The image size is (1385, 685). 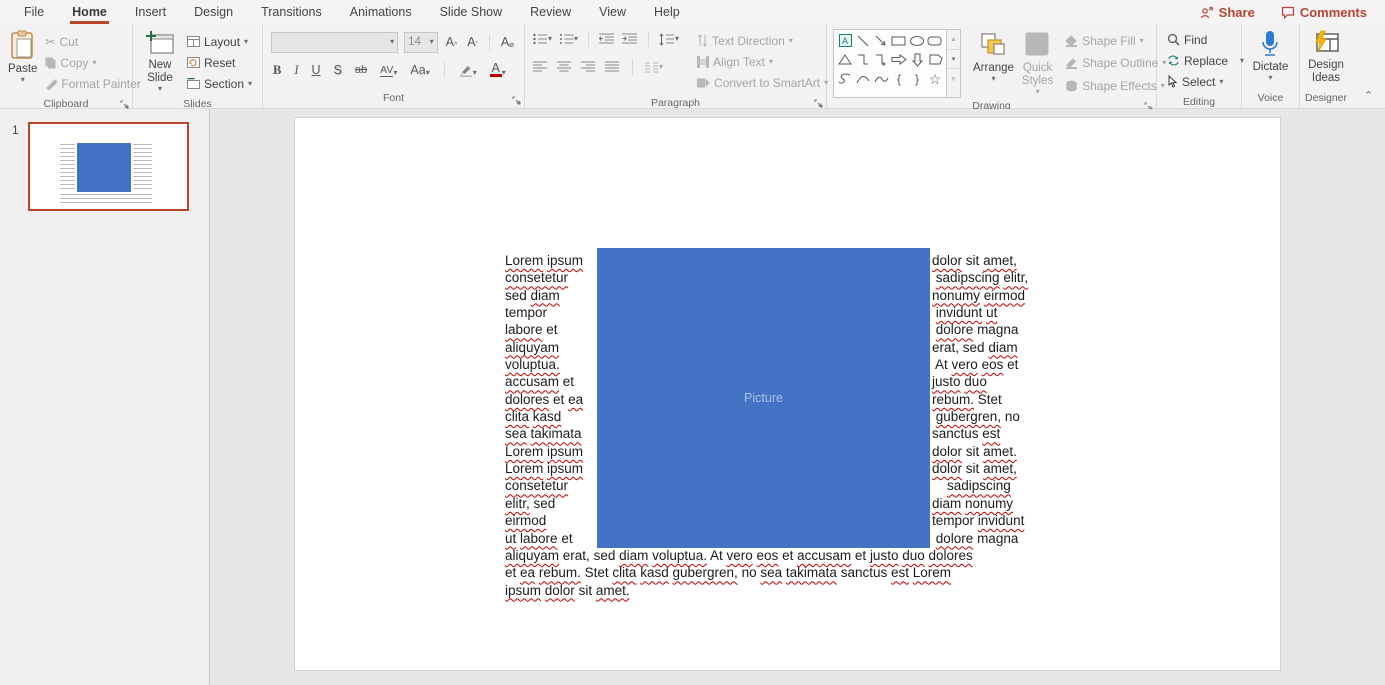 What do you see at coordinates (762, 61) in the screenshot?
I see `align-text-button: Align Text ▾` at bounding box center [762, 61].